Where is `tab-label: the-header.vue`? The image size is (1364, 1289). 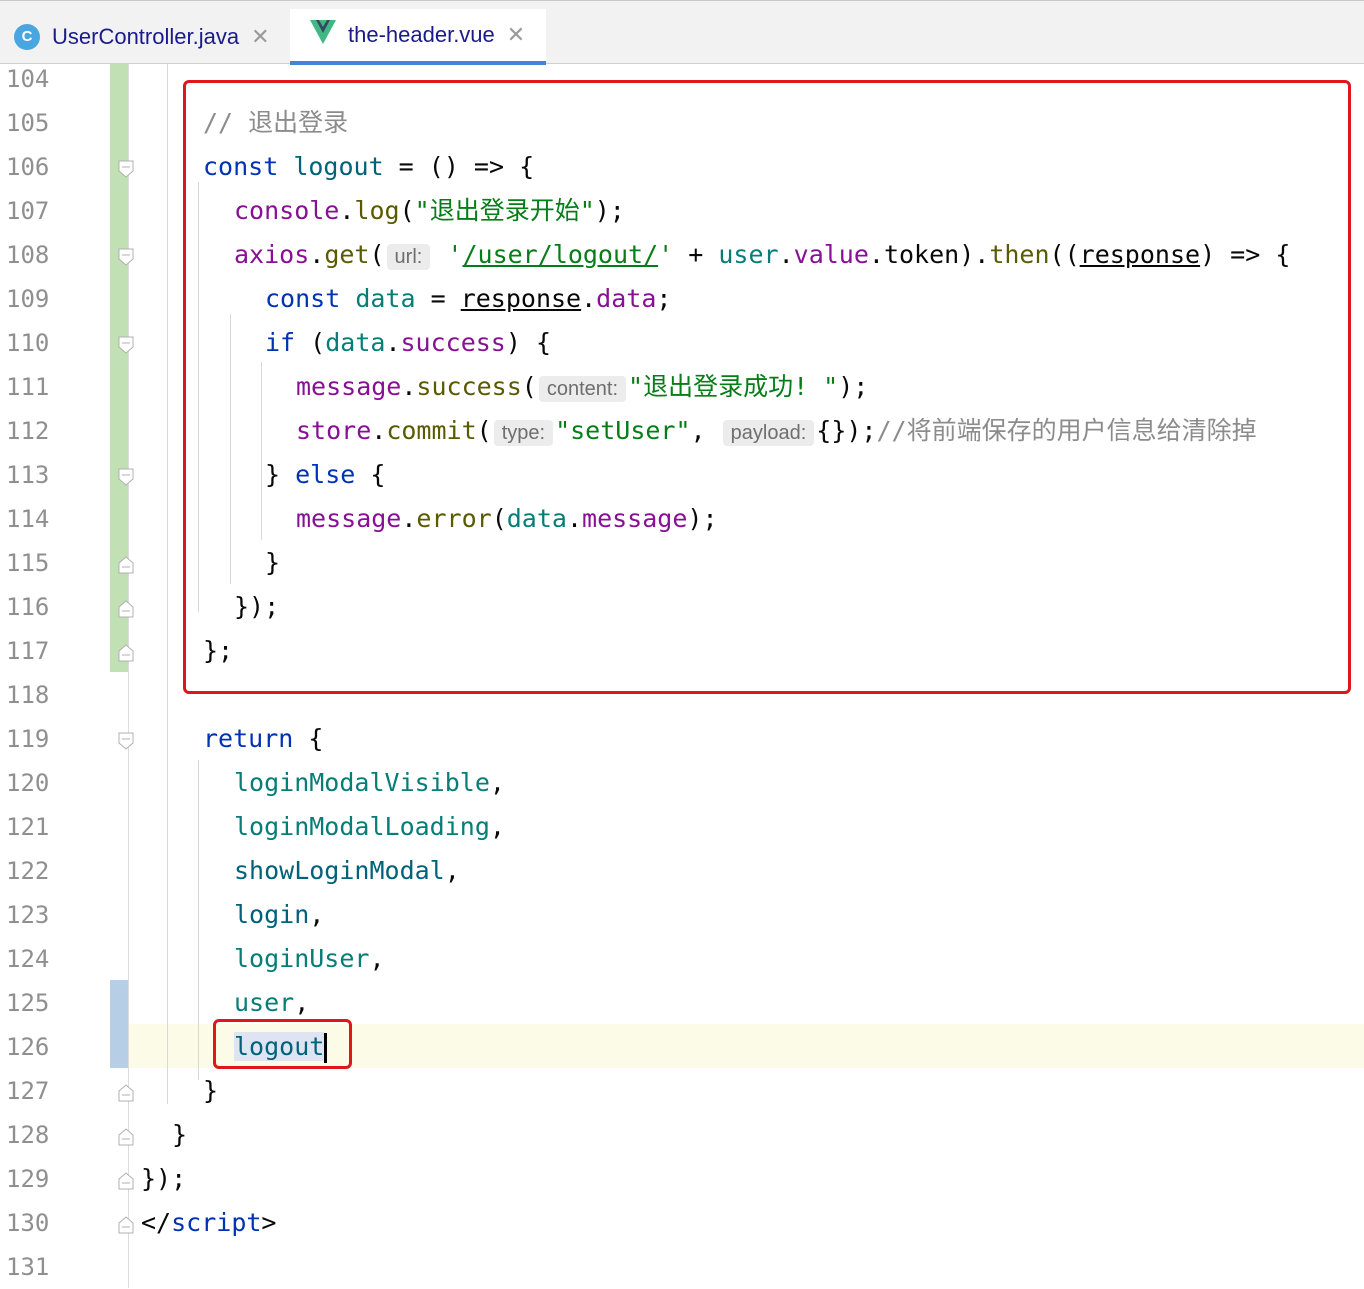 tab-label: the-header.vue is located at coordinates (421, 34).